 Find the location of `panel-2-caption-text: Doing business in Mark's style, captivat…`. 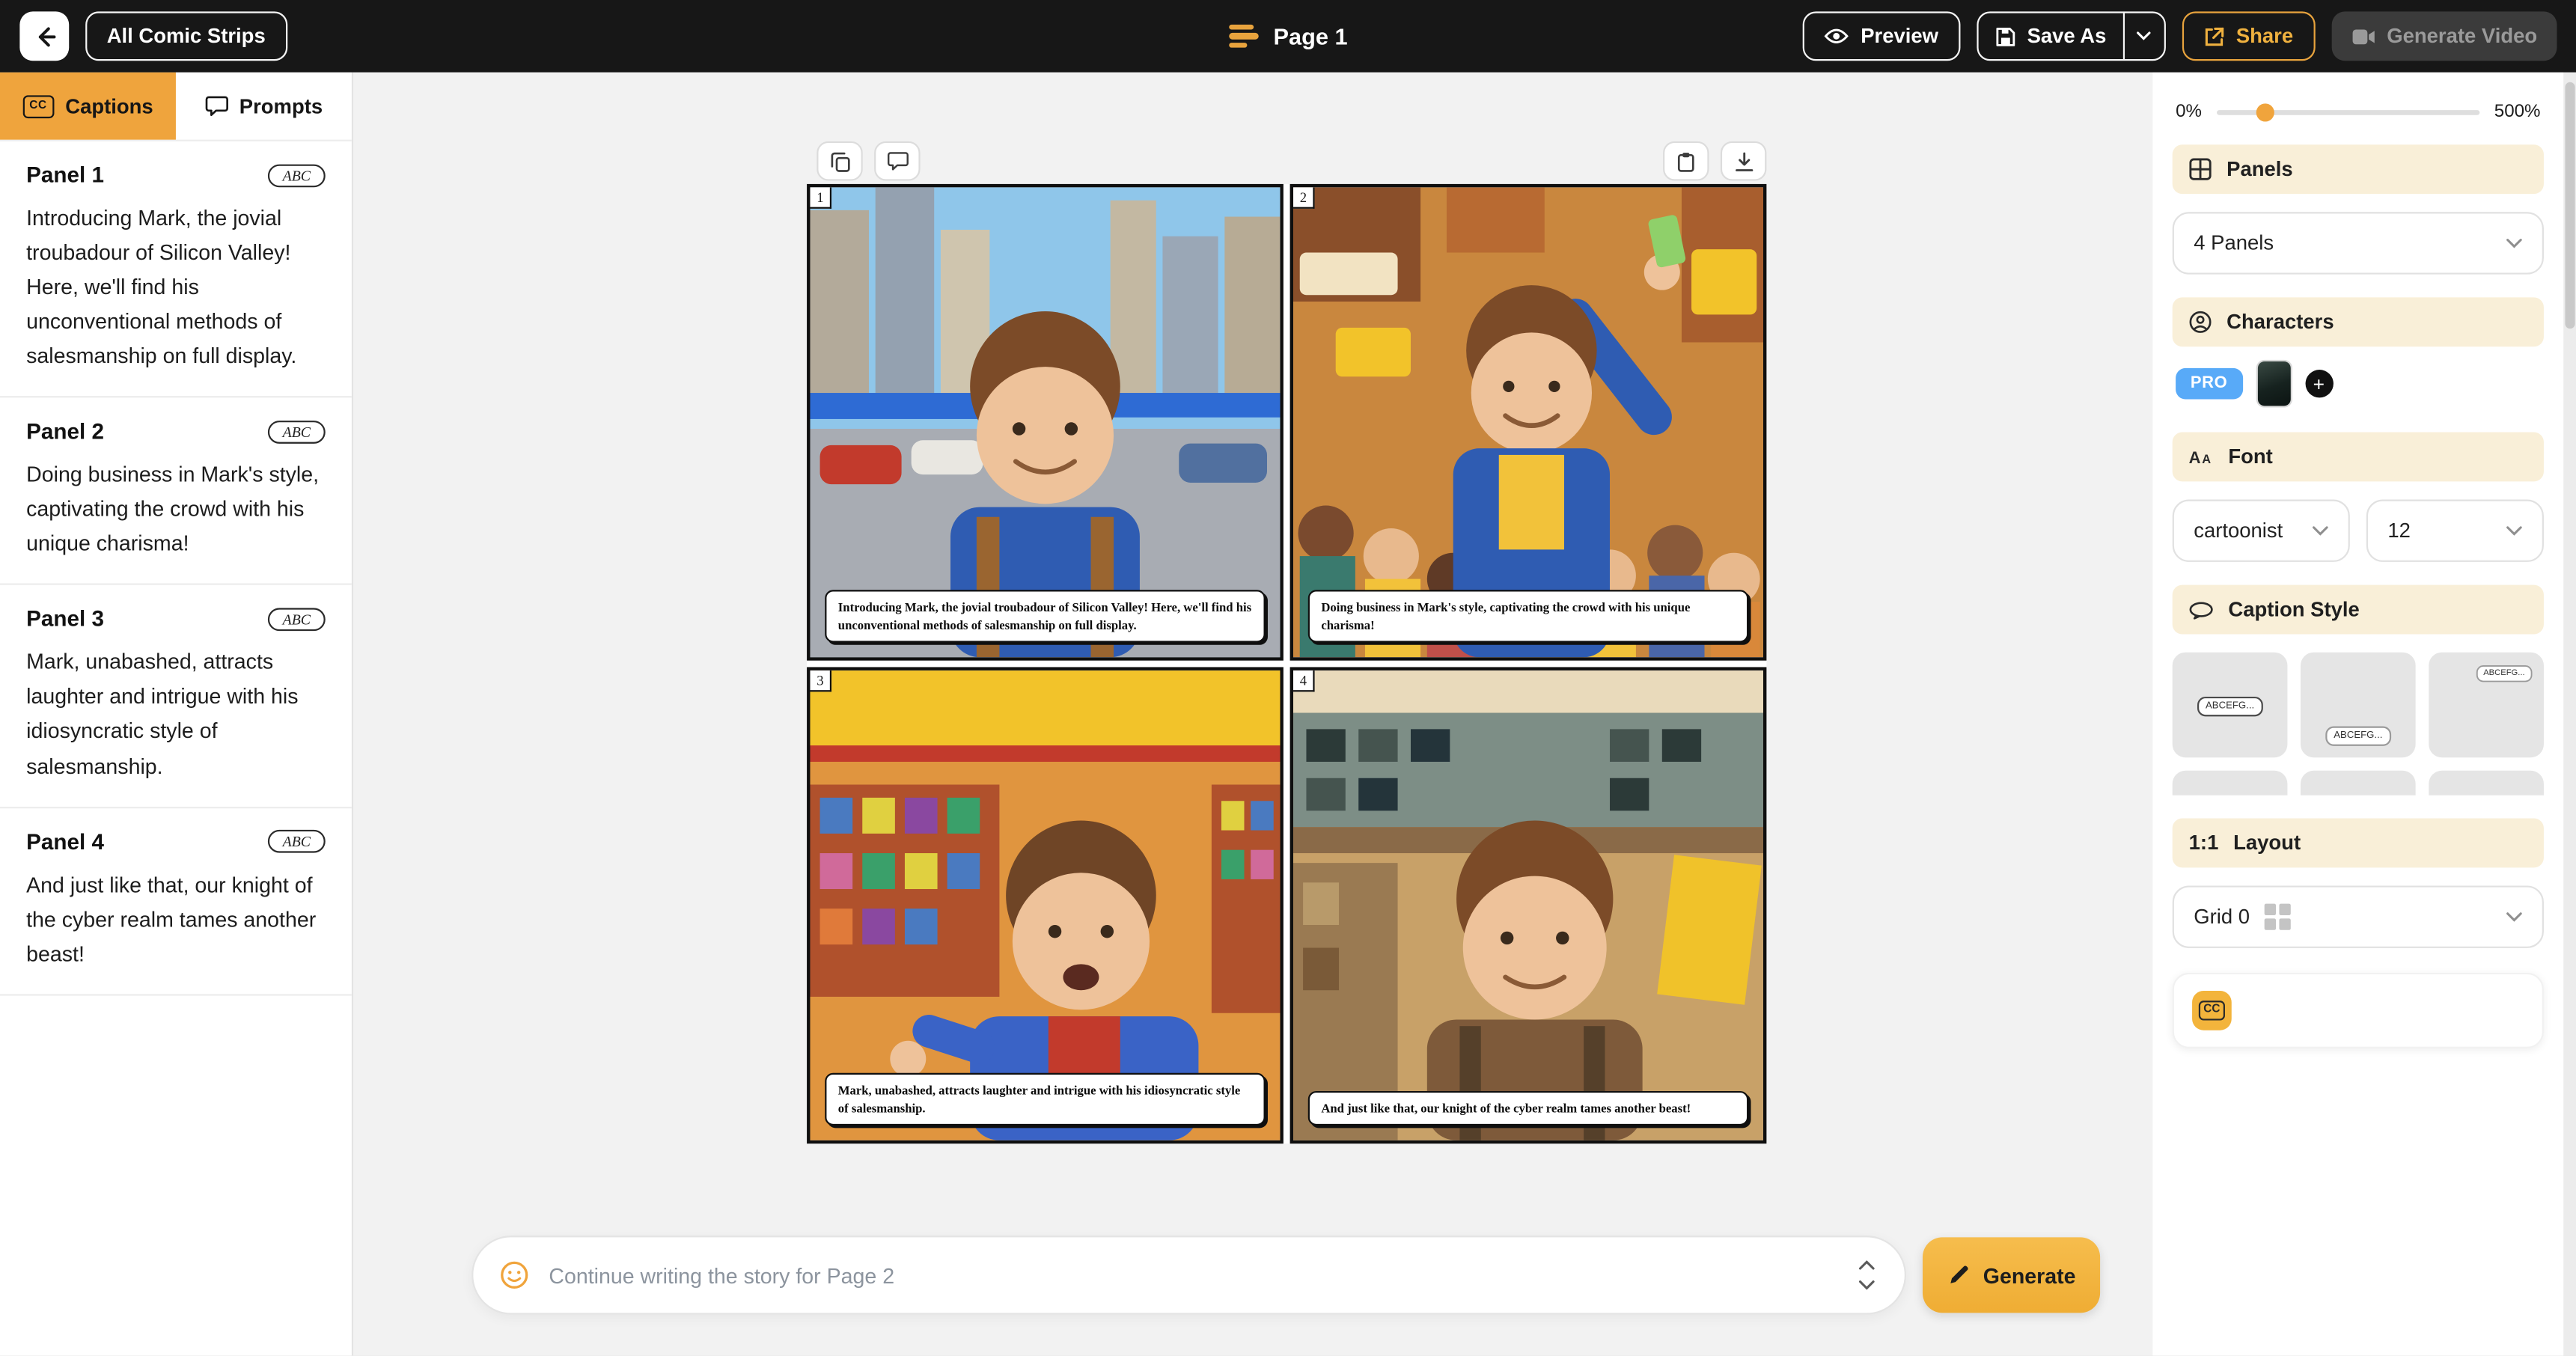

panel-2-caption-text: Doing business in Mark's style, captivat… is located at coordinates (176, 509).